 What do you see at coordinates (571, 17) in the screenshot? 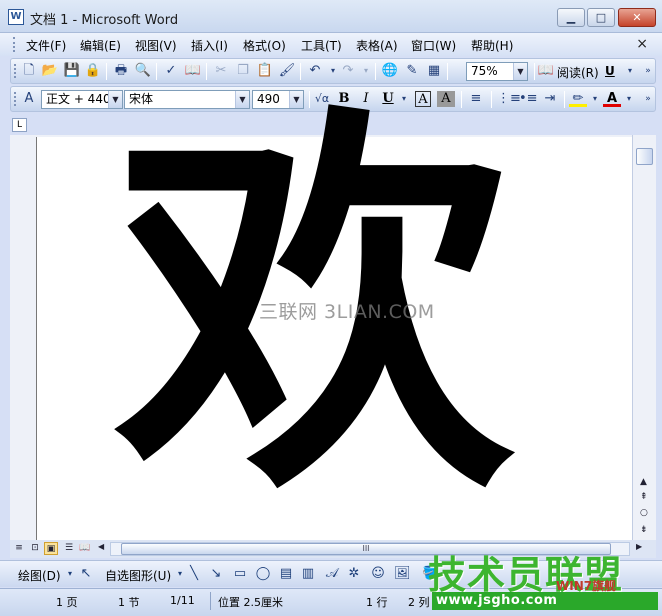
I see `minimize-button: ▁` at bounding box center [571, 17].